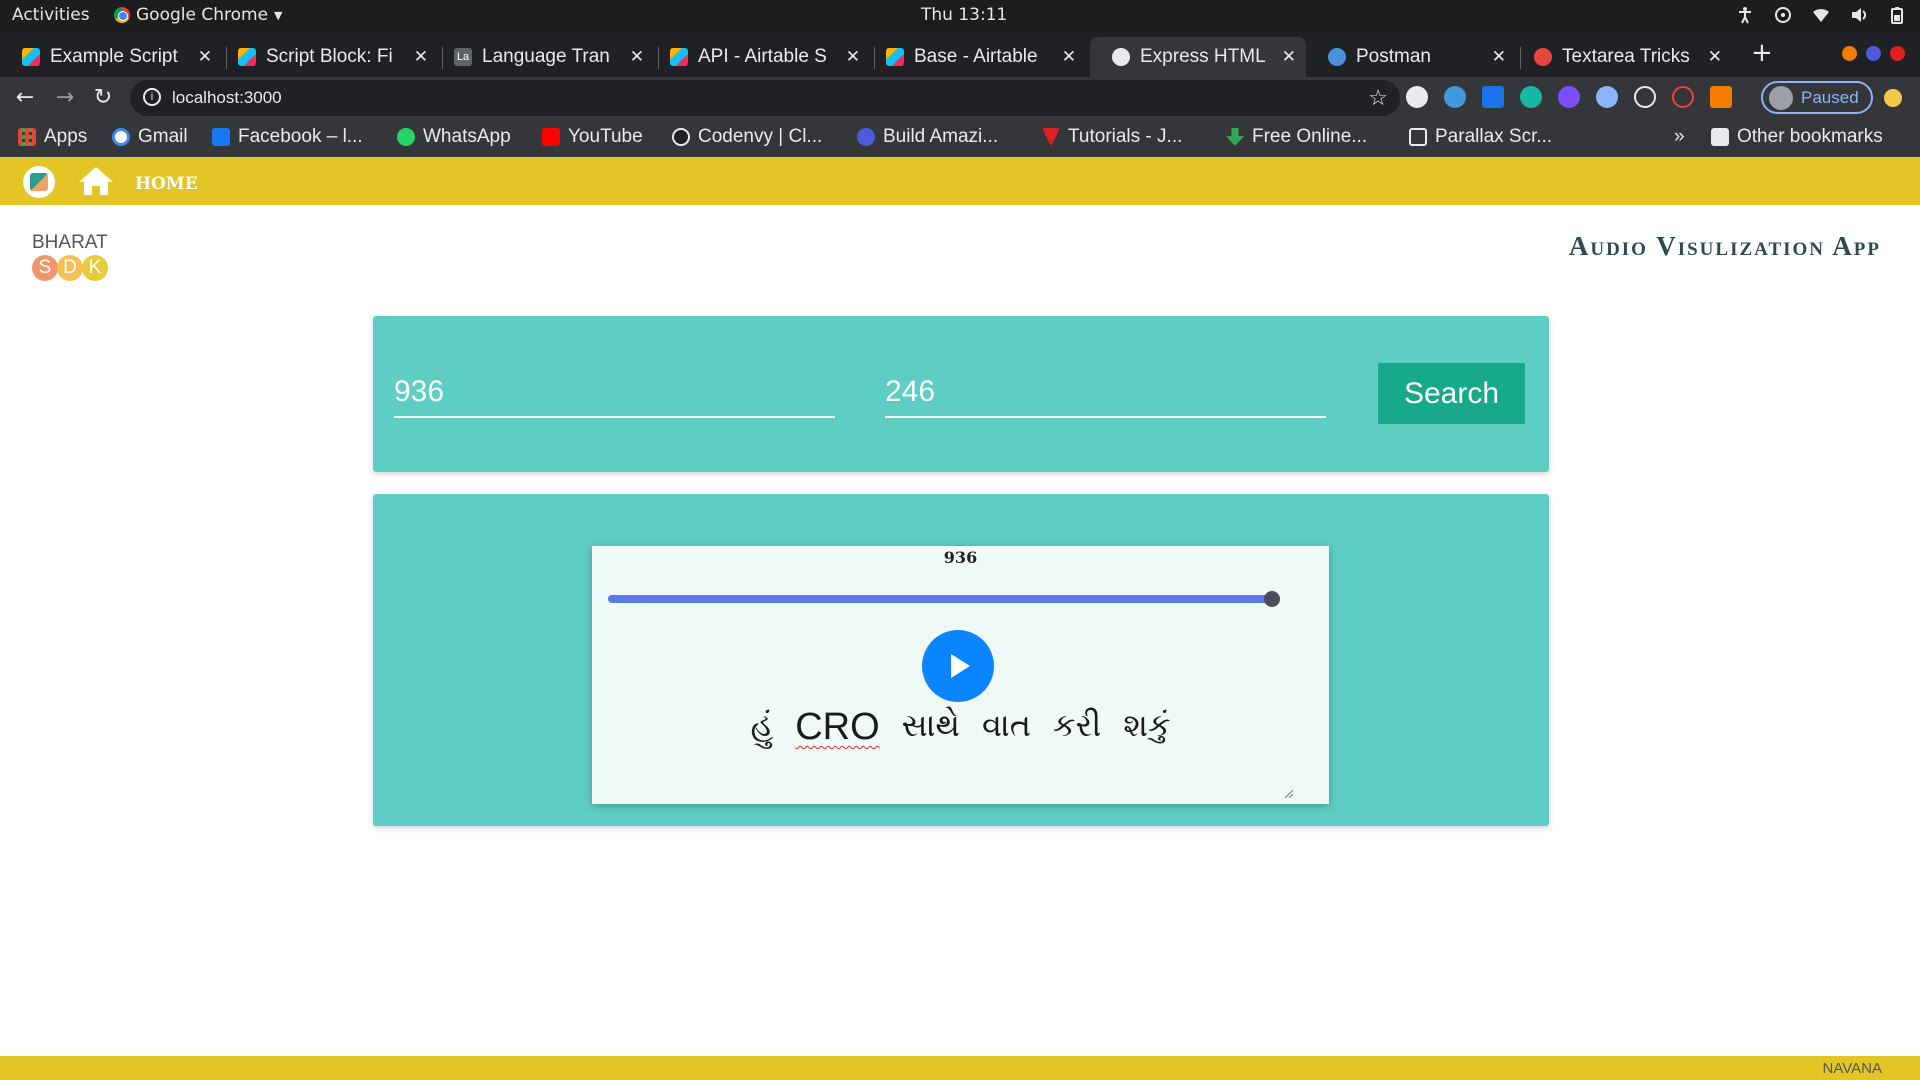 The image size is (1920, 1080). I want to click on system-tray, so click(1821, 15).